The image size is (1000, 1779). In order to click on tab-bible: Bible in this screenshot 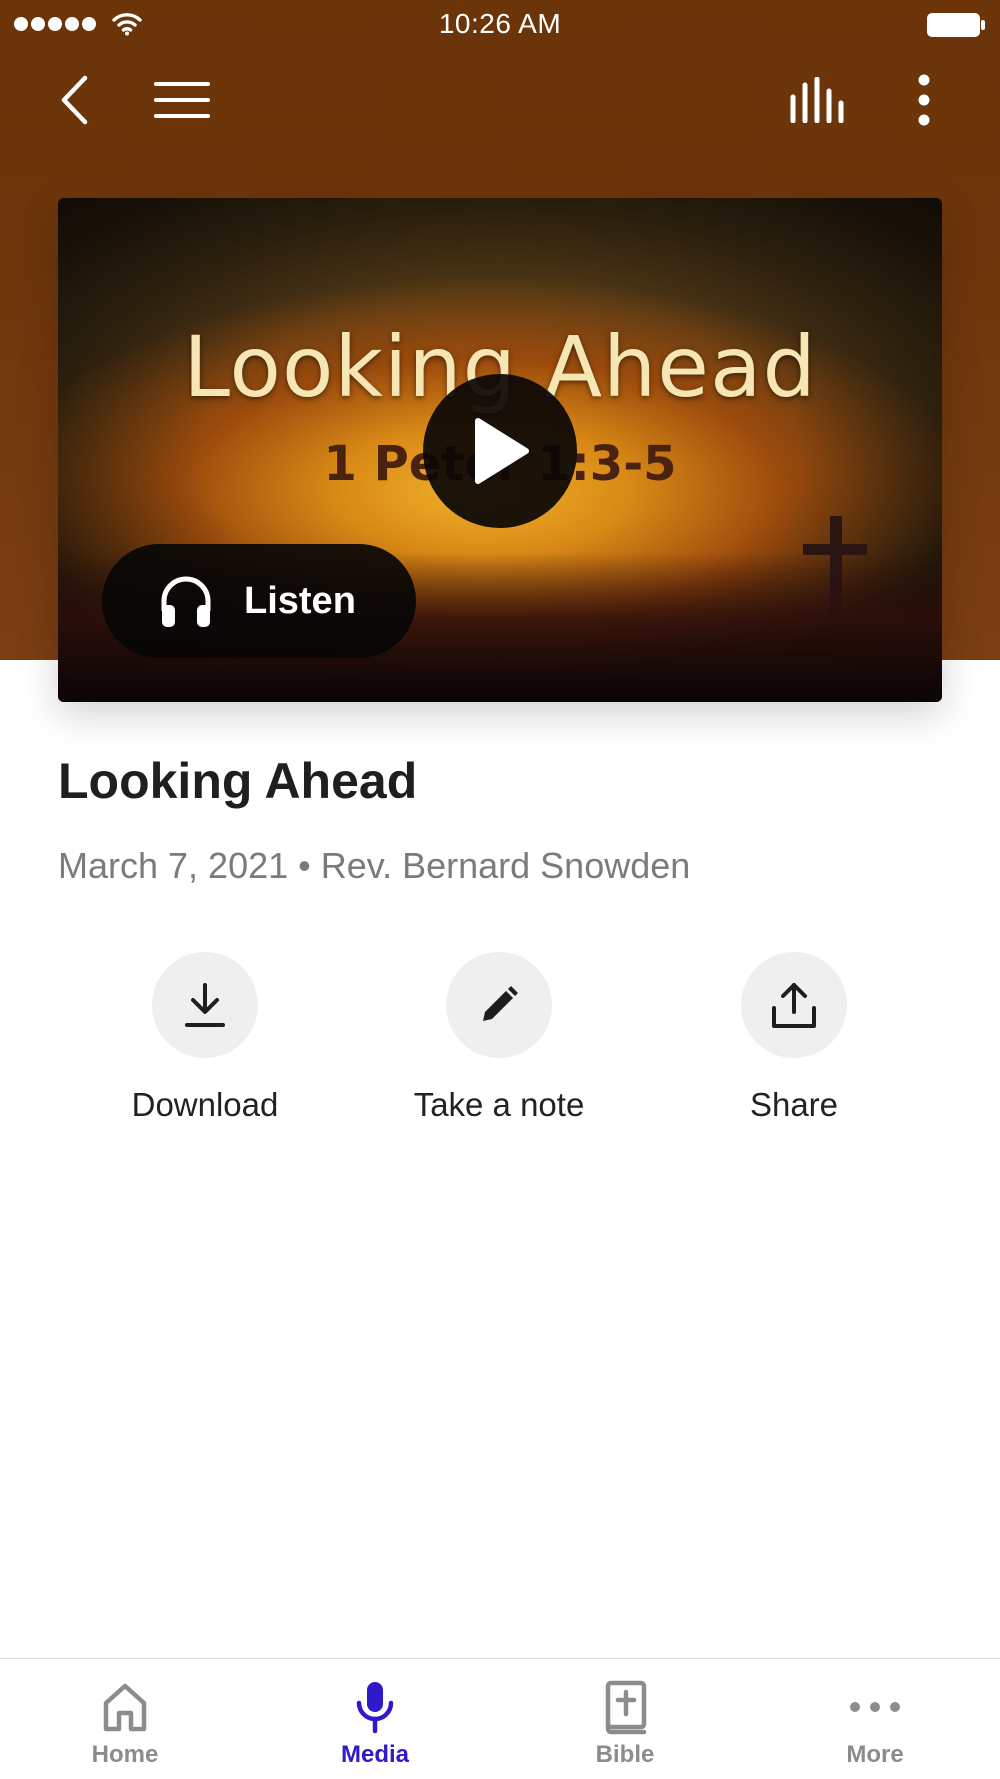, I will do `click(625, 1719)`.